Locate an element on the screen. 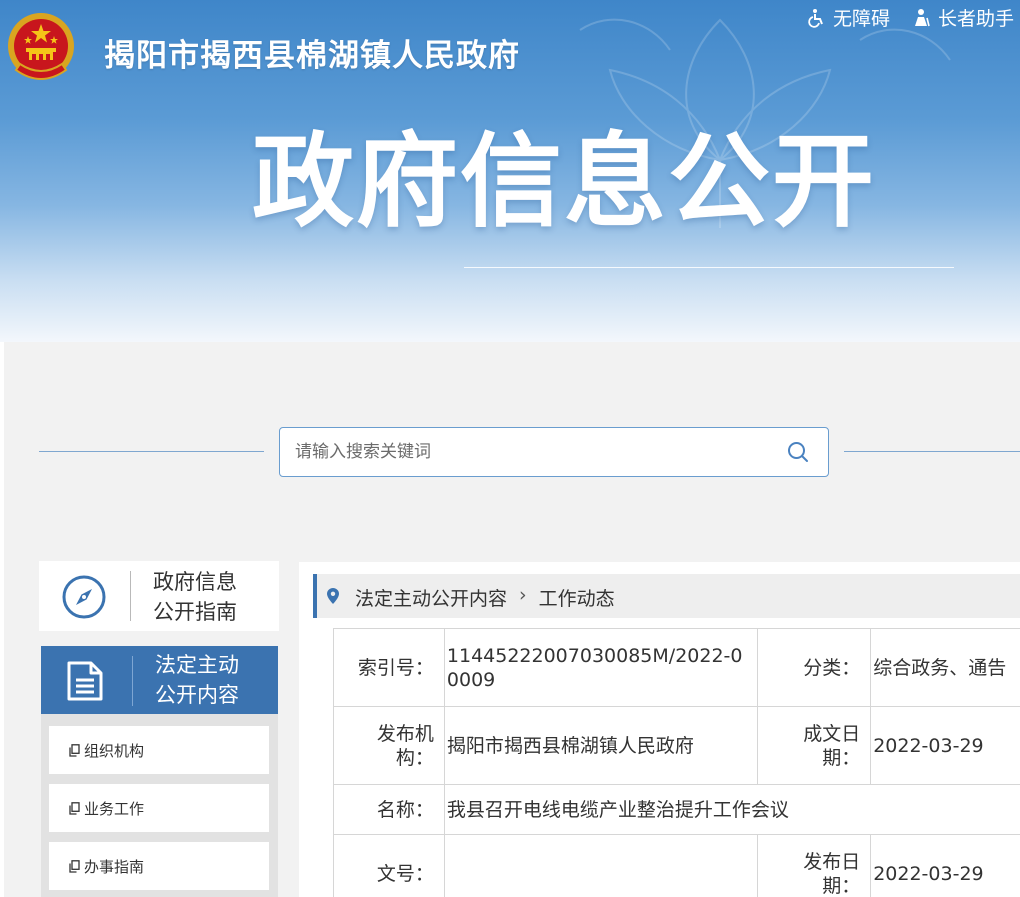  index-label: 索引号： is located at coordinates (389, 667).